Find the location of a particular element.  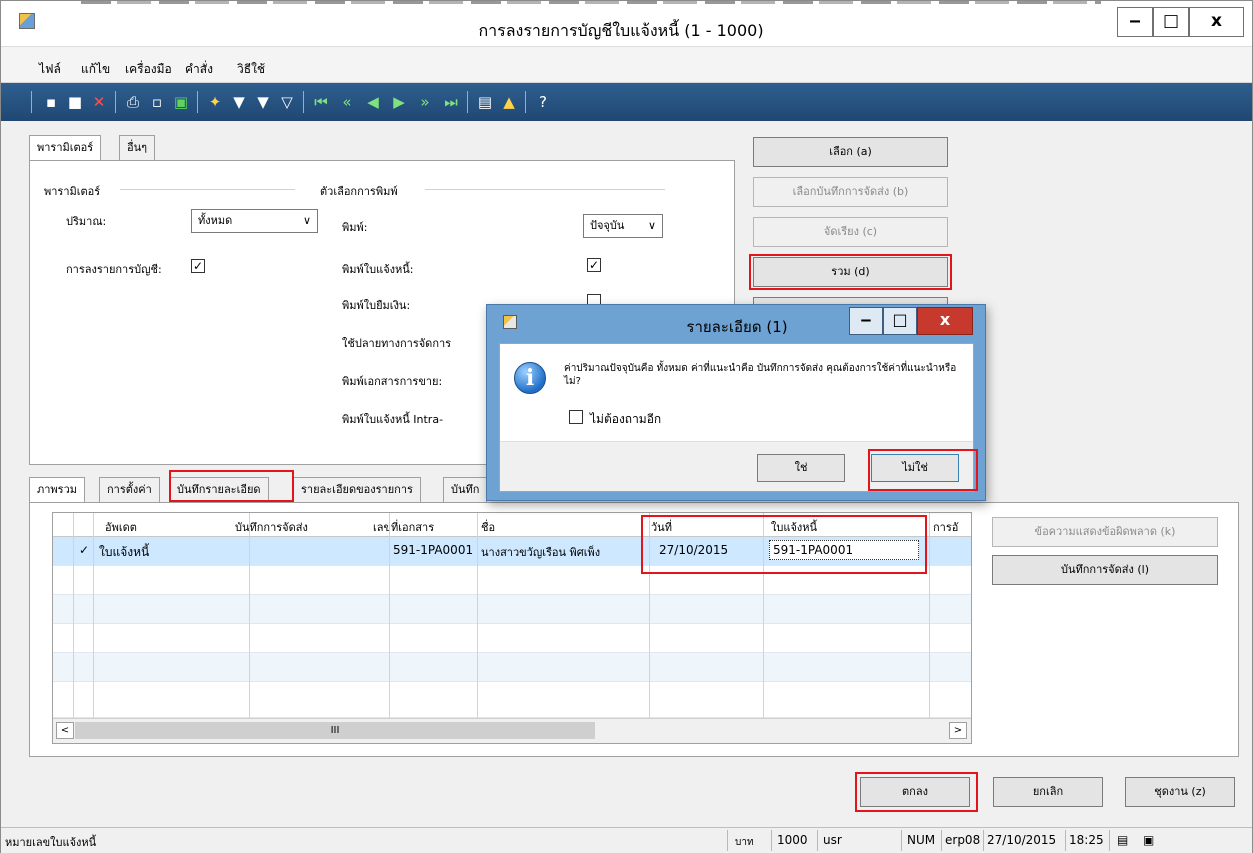

status-num-lock: NUM is located at coordinates (921, 840).